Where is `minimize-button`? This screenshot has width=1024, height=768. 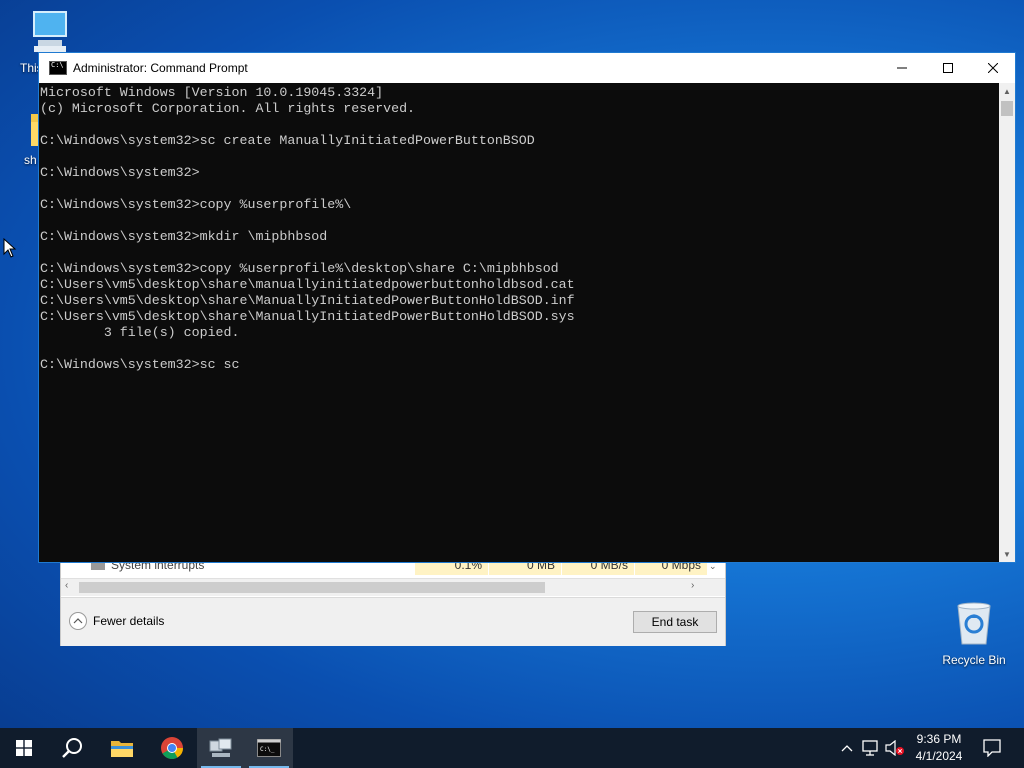 minimize-button is located at coordinates (902, 68).